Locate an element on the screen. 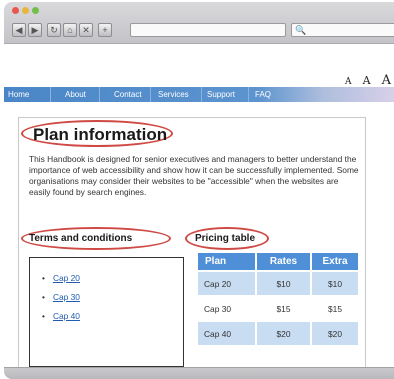 The width and height of the screenshot is (394, 379). list-item: • Cap 20 is located at coordinates (61, 278).